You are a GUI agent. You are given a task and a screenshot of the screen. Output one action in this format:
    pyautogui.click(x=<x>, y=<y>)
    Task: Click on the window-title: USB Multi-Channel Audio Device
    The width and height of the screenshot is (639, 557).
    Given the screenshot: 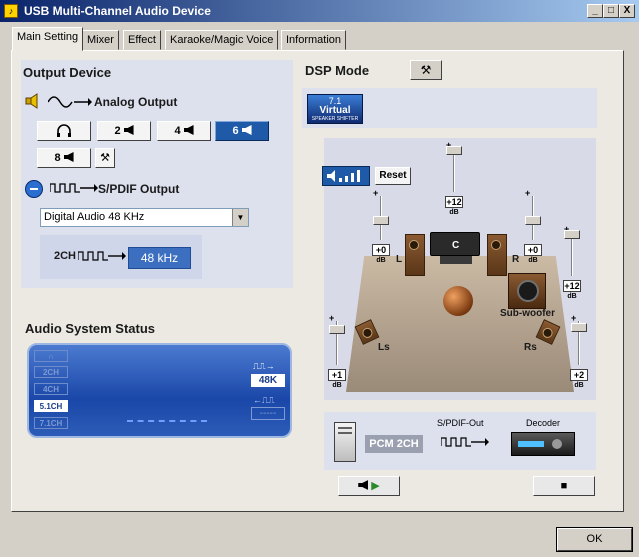 What is the action you would take?
    pyautogui.click(x=117, y=11)
    